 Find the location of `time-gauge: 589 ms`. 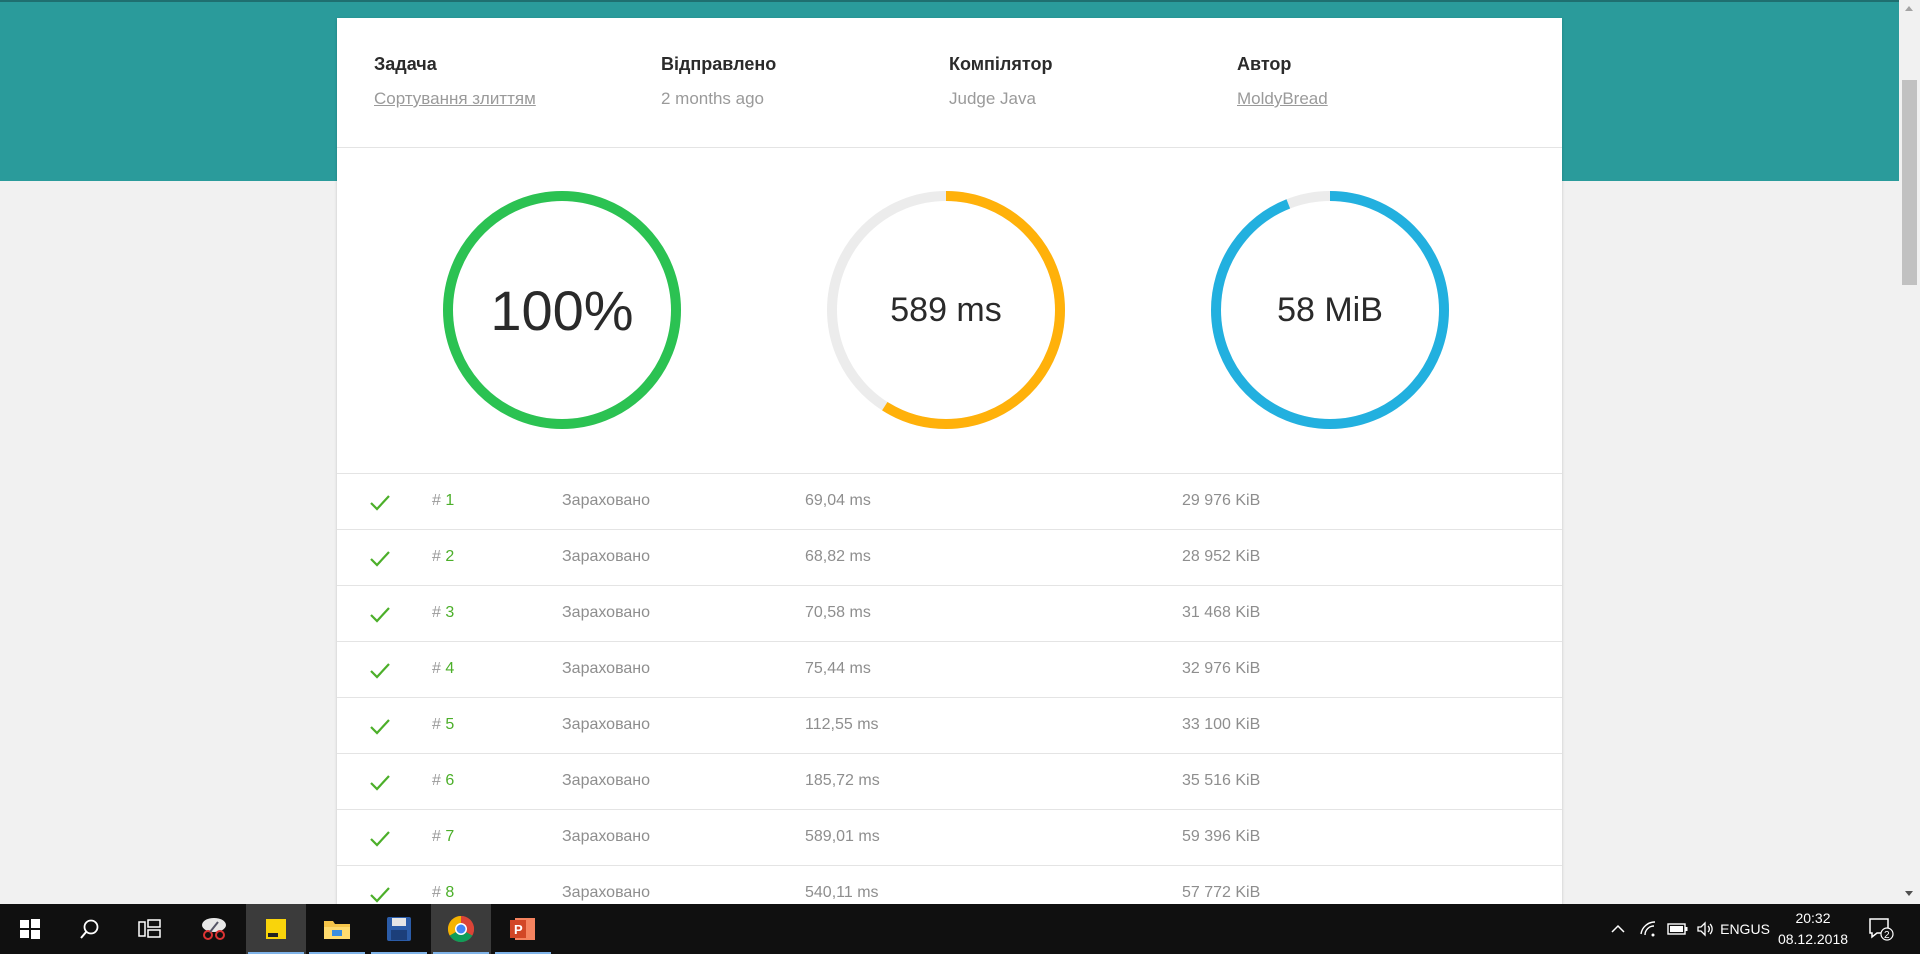

time-gauge: 589 ms is located at coordinates (946, 310).